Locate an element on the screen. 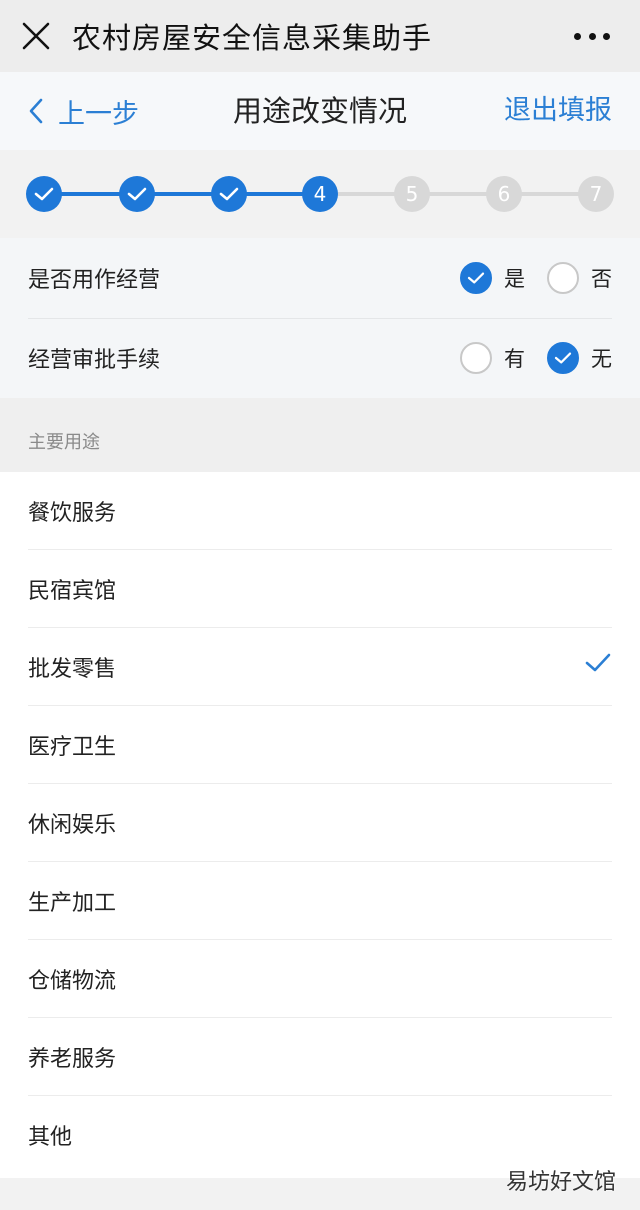 This screenshot has height=1210, width=640. option-label: 是 is located at coordinates (514, 279).